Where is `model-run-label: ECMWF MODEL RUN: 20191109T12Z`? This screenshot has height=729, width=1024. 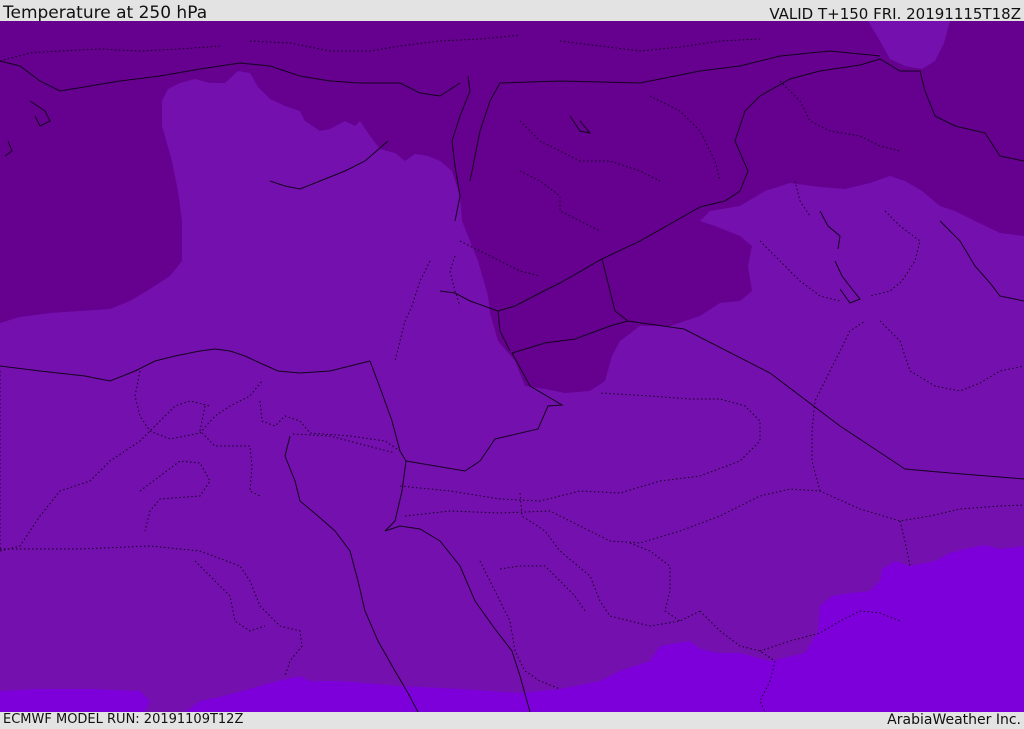 model-run-label: ECMWF MODEL RUN: 20191109T12Z is located at coordinates (123, 719).